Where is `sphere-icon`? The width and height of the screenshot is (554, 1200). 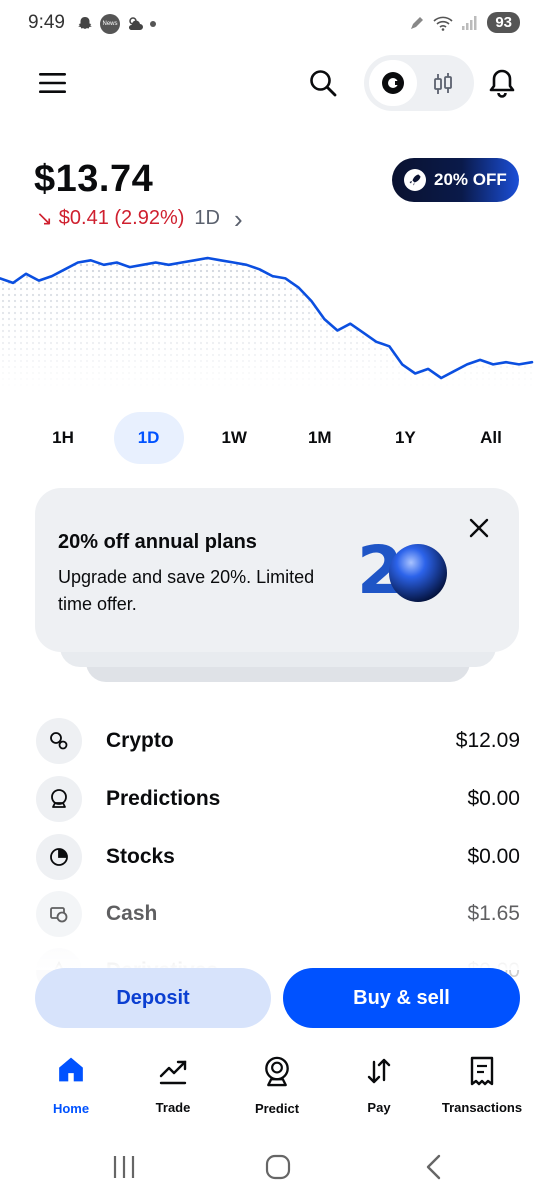 sphere-icon is located at coordinates (418, 573).